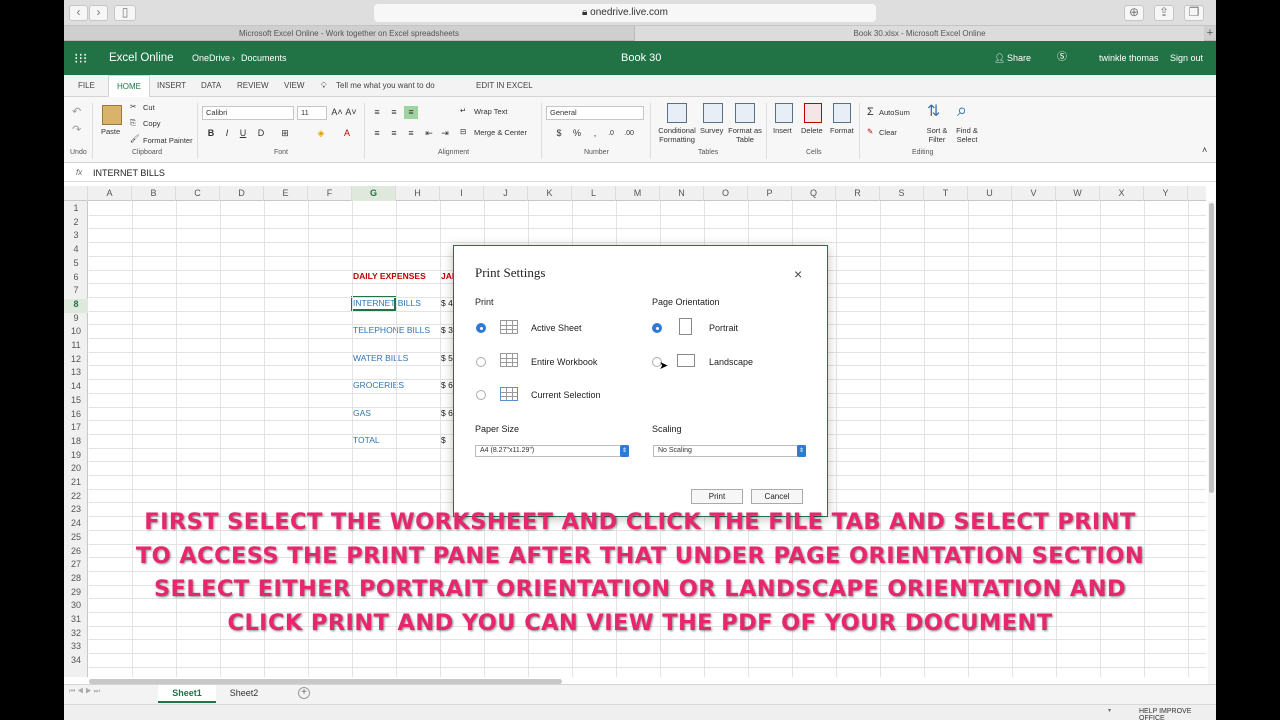  I want to click on cell-internet-bills: INTERNET BILLS, so click(387, 303).